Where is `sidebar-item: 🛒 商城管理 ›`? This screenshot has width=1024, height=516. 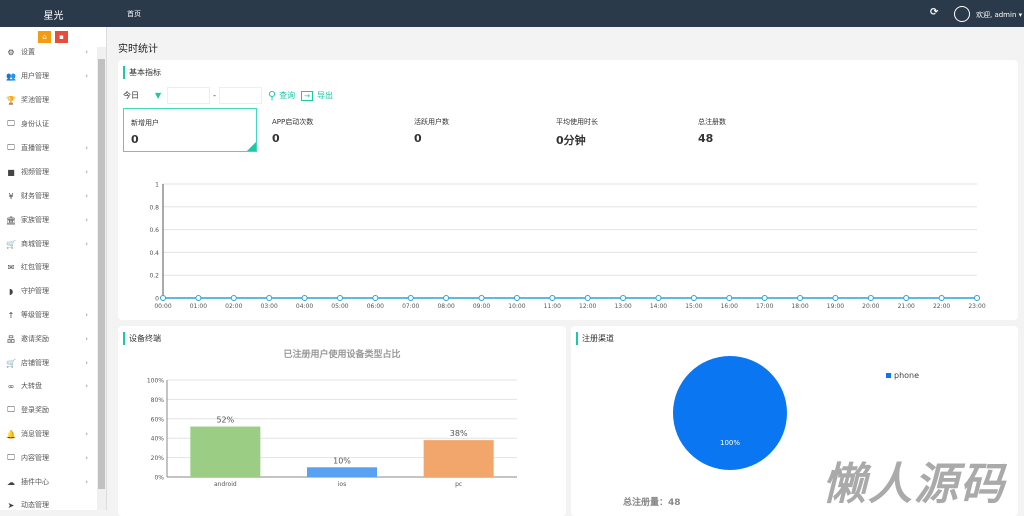 sidebar-item: 🛒 商城管理 › is located at coordinates (48, 244).